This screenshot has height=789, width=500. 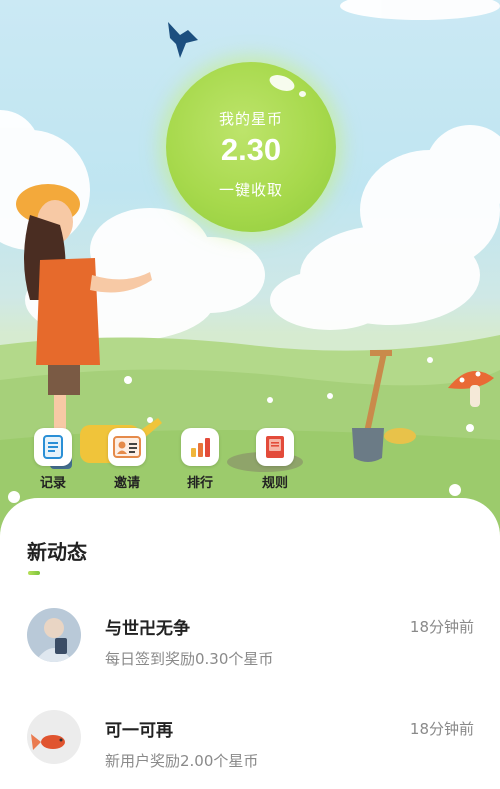 I want to click on action-rules-label: 规则, so click(x=274, y=483).